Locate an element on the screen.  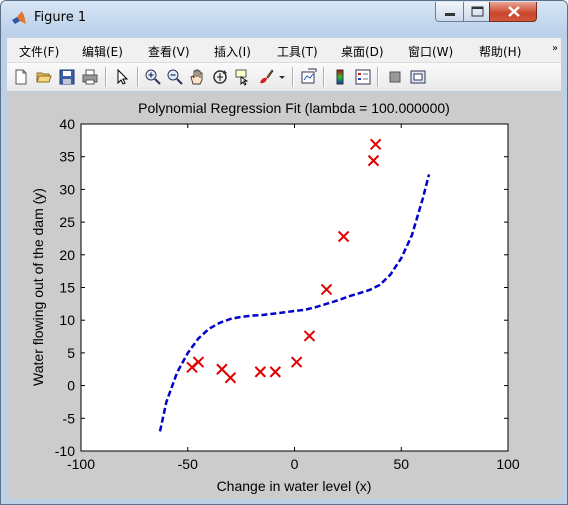
menu-edit: 编辑(E) is located at coordinates (102, 51).